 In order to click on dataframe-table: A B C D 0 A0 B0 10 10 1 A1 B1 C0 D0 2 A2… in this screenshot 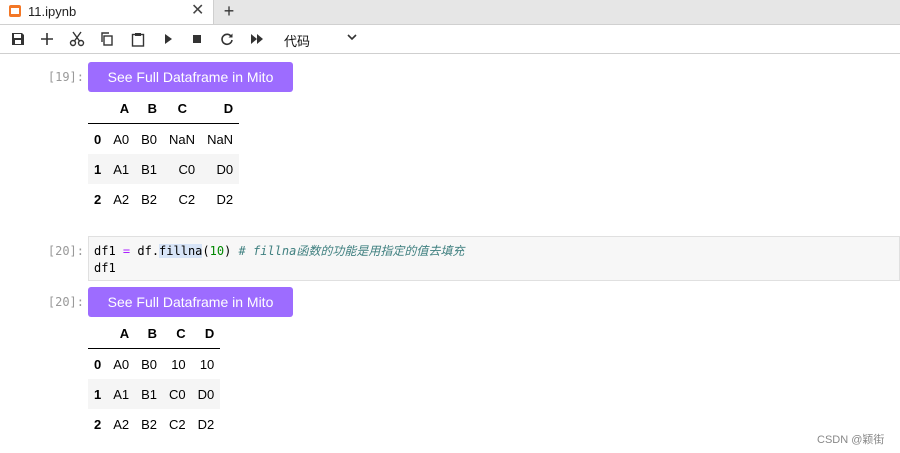, I will do `click(154, 378)`.